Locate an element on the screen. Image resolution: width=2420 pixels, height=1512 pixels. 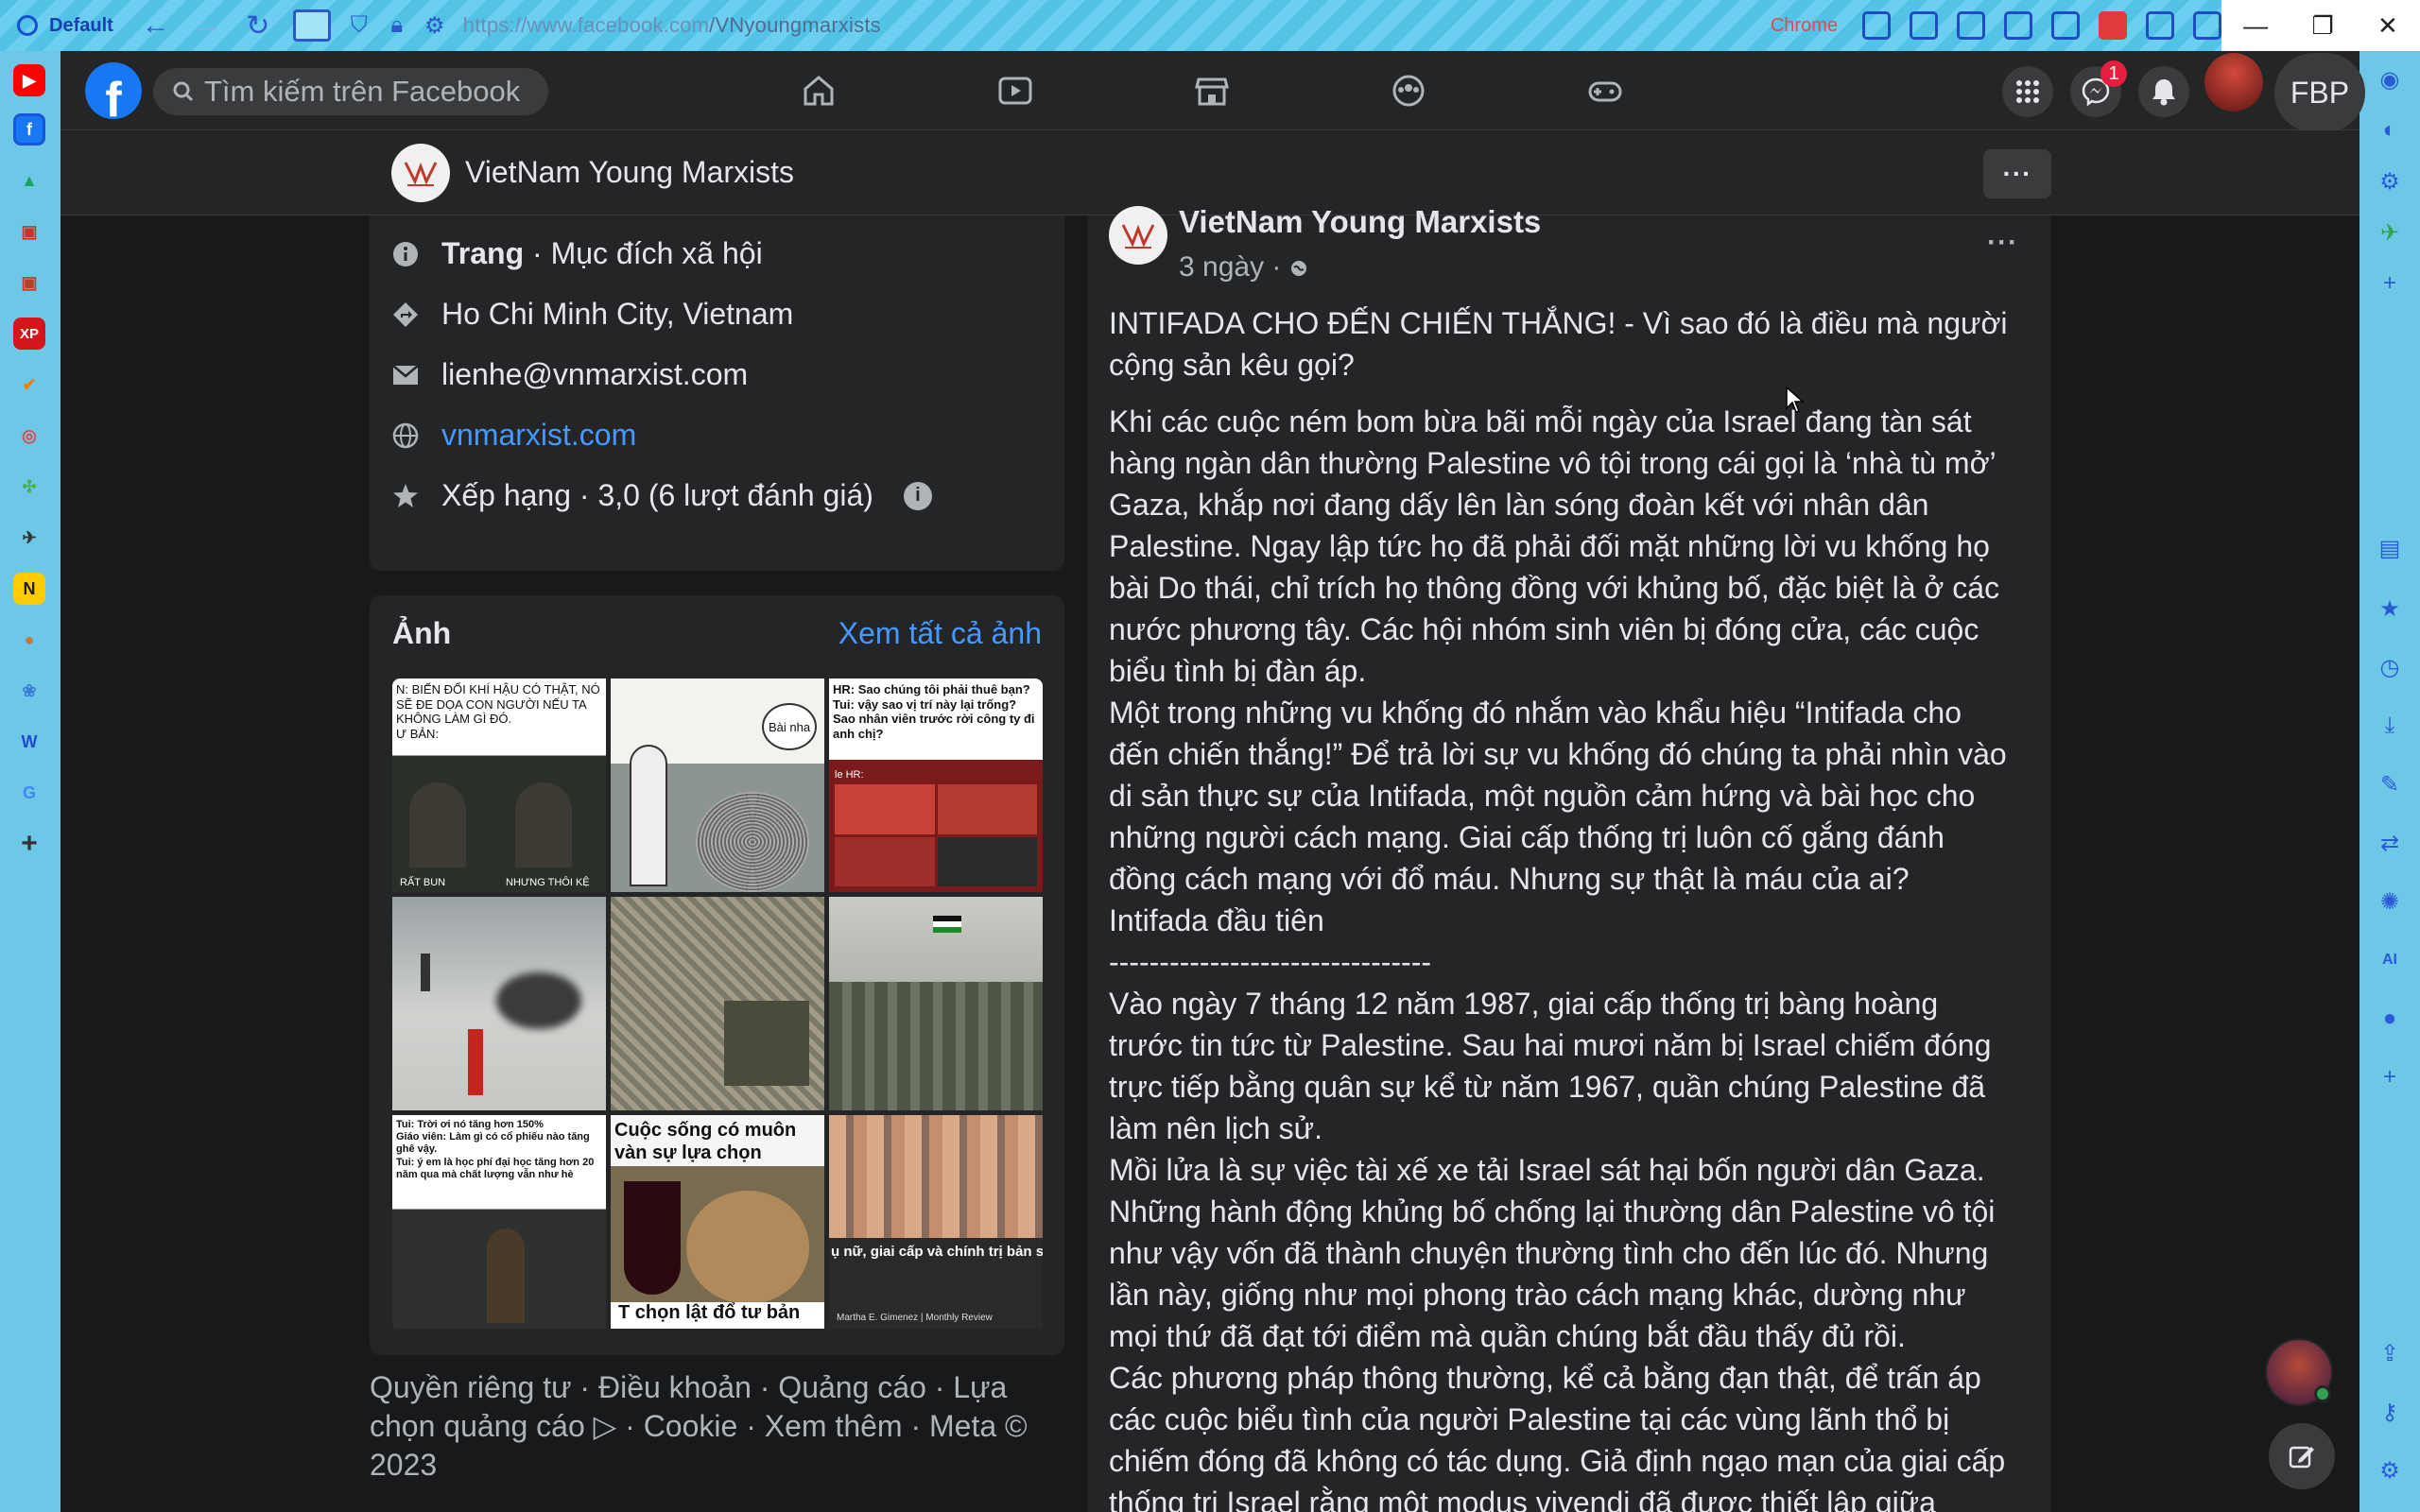
page-title: VietNam Young Marxists is located at coordinates (629, 172).